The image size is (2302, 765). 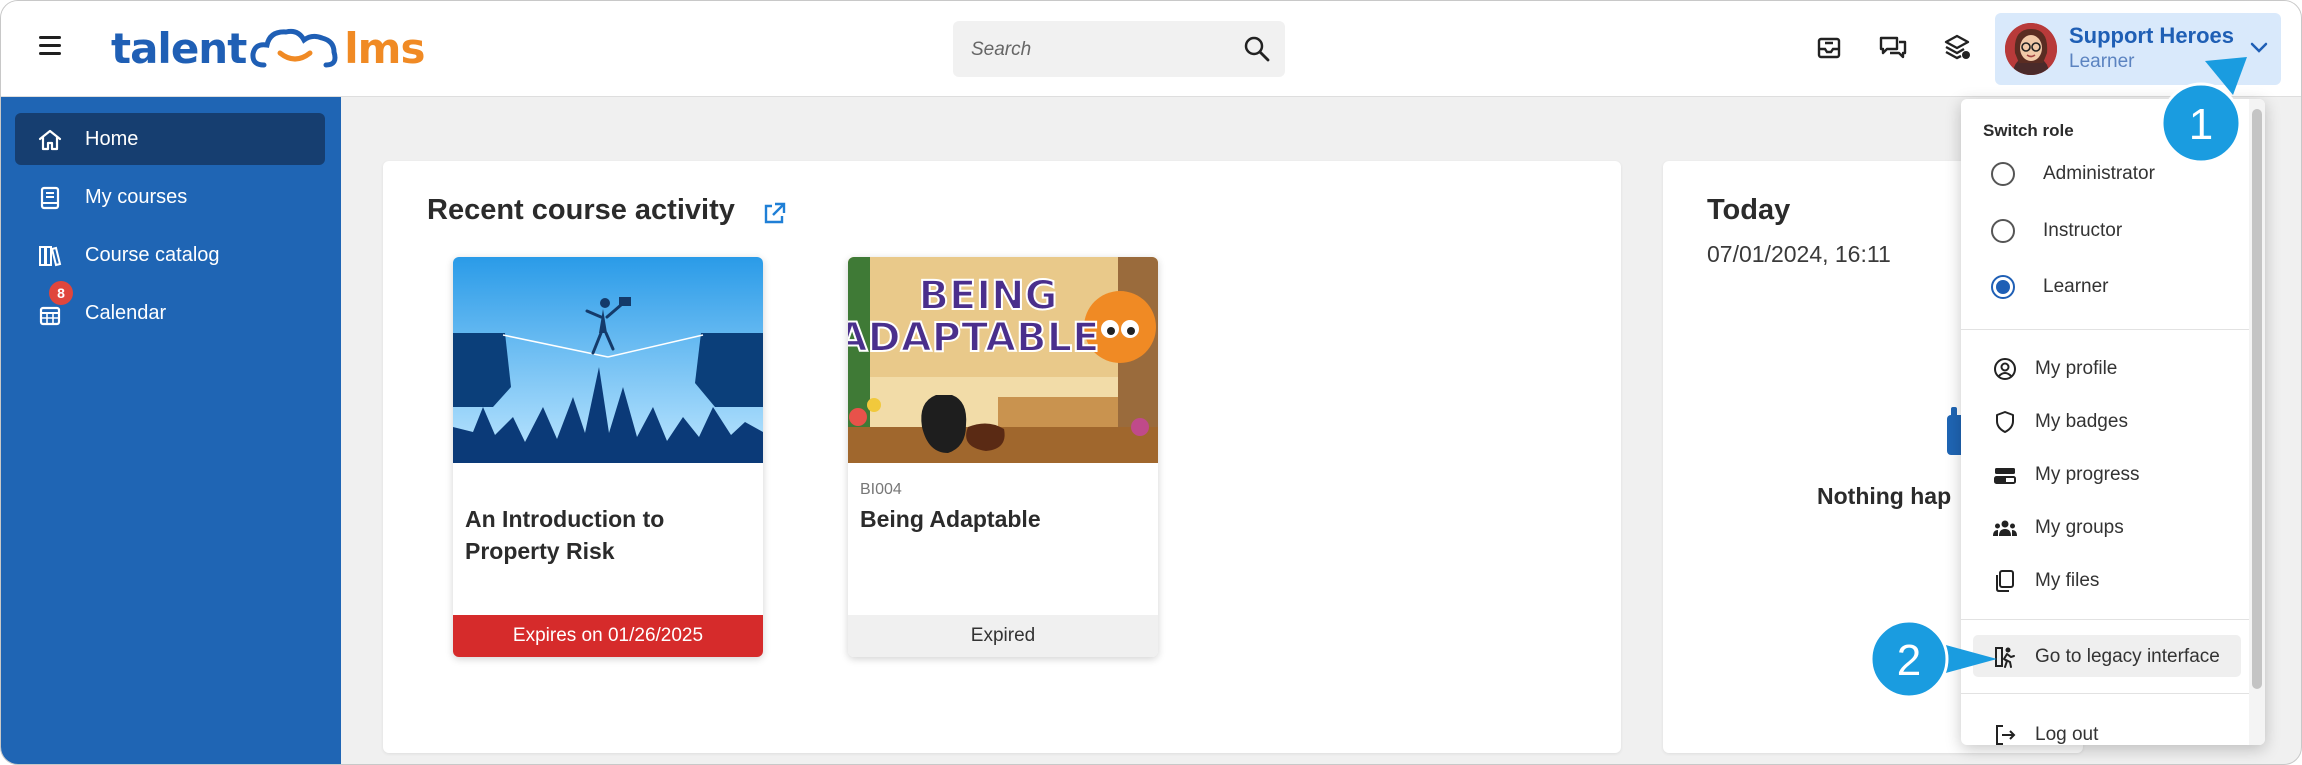 What do you see at coordinates (2259, 48) in the screenshot?
I see `chevron-down-icon` at bounding box center [2259, 48].